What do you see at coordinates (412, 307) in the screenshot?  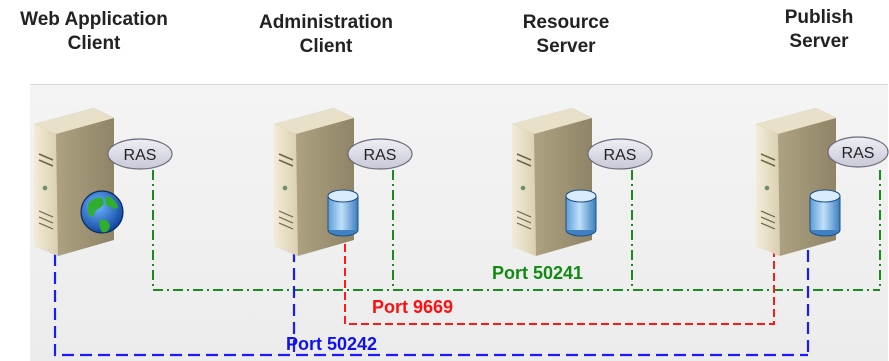 I see `port-label-9669: Port 9669` at bounding box center [412, 307].